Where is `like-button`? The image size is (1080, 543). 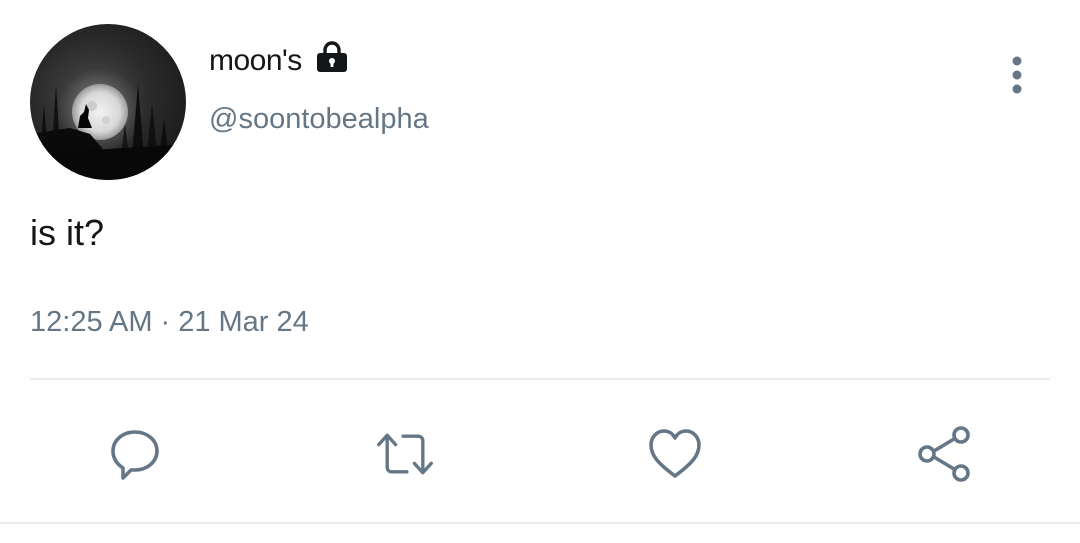 like-button is located at coordinates (675, 454).